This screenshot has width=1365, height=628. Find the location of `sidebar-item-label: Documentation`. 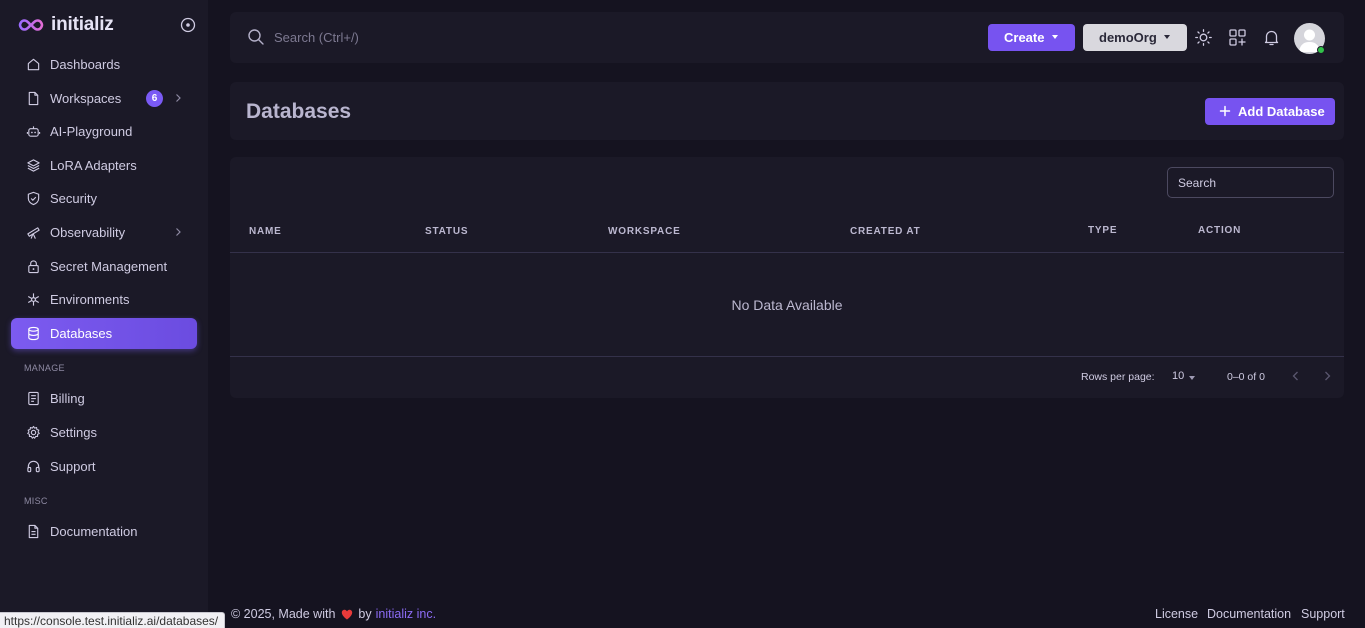

sidebar-item-label: Documentation is located at coordinates (94, 532).